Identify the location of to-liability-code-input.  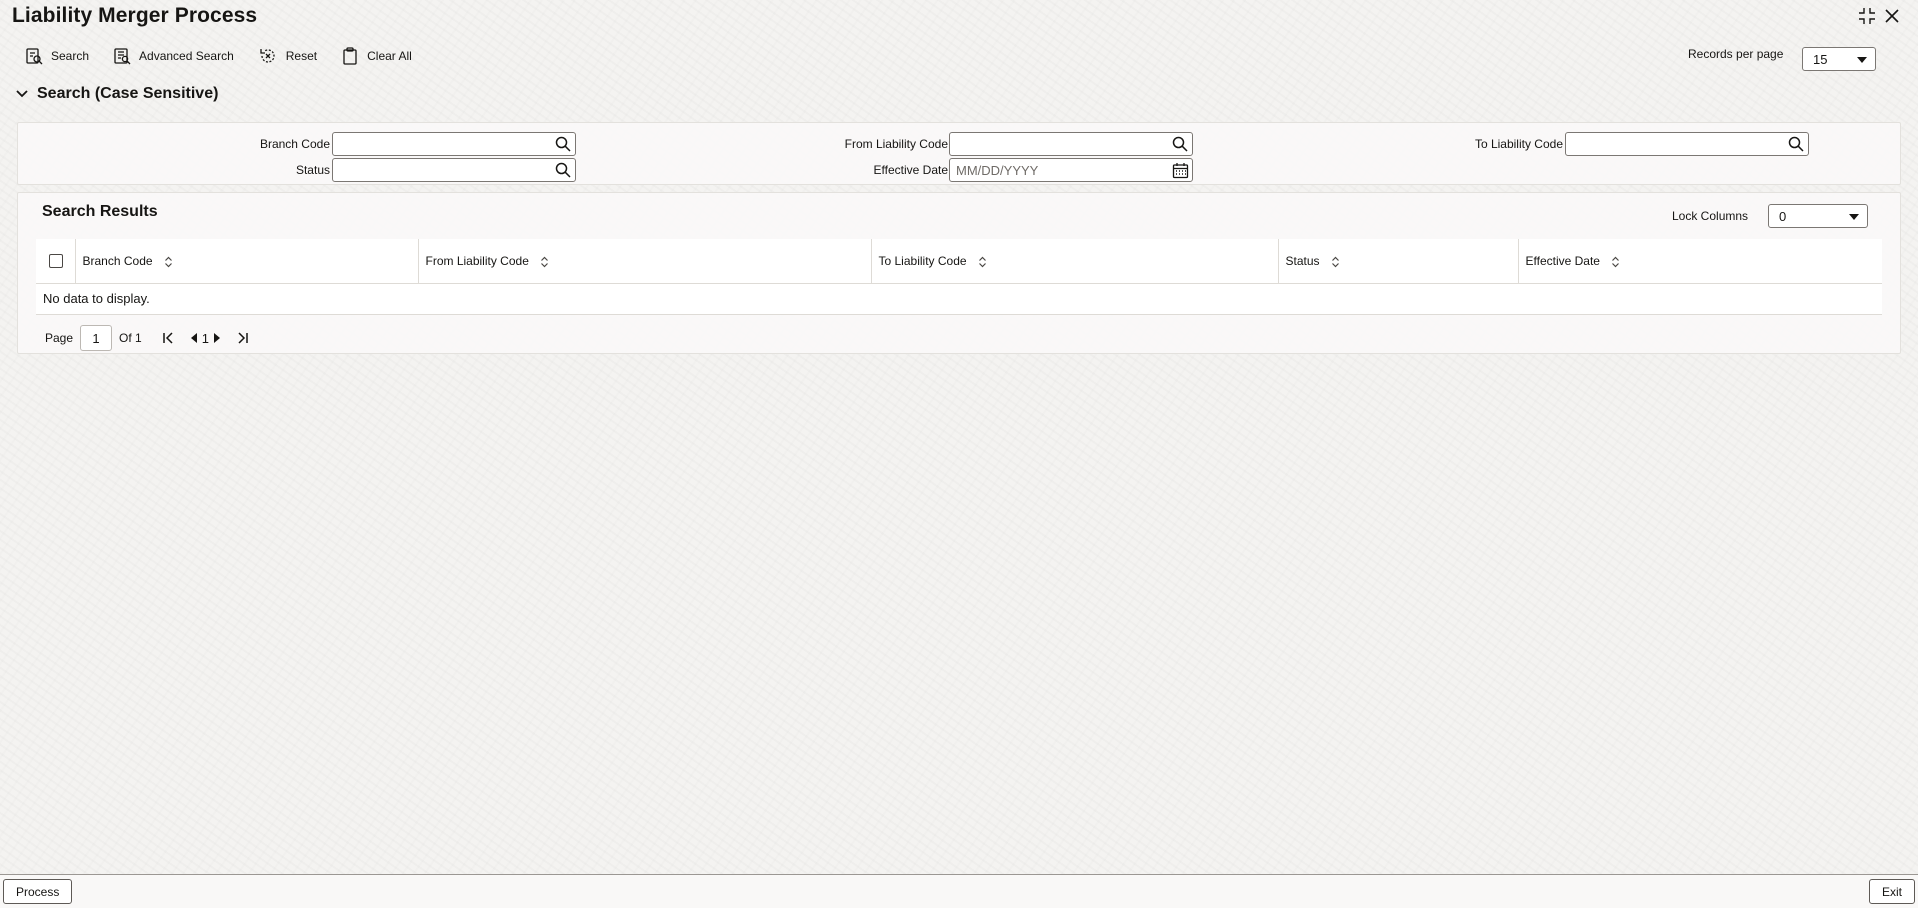
(1687, 144).